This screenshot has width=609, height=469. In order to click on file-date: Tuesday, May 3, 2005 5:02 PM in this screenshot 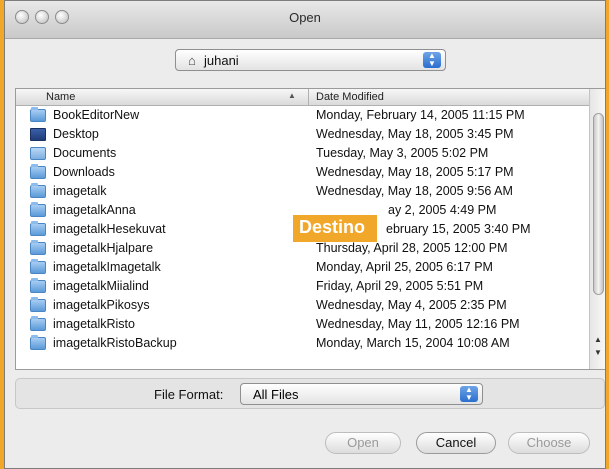, I will do `click(402, 153)`.